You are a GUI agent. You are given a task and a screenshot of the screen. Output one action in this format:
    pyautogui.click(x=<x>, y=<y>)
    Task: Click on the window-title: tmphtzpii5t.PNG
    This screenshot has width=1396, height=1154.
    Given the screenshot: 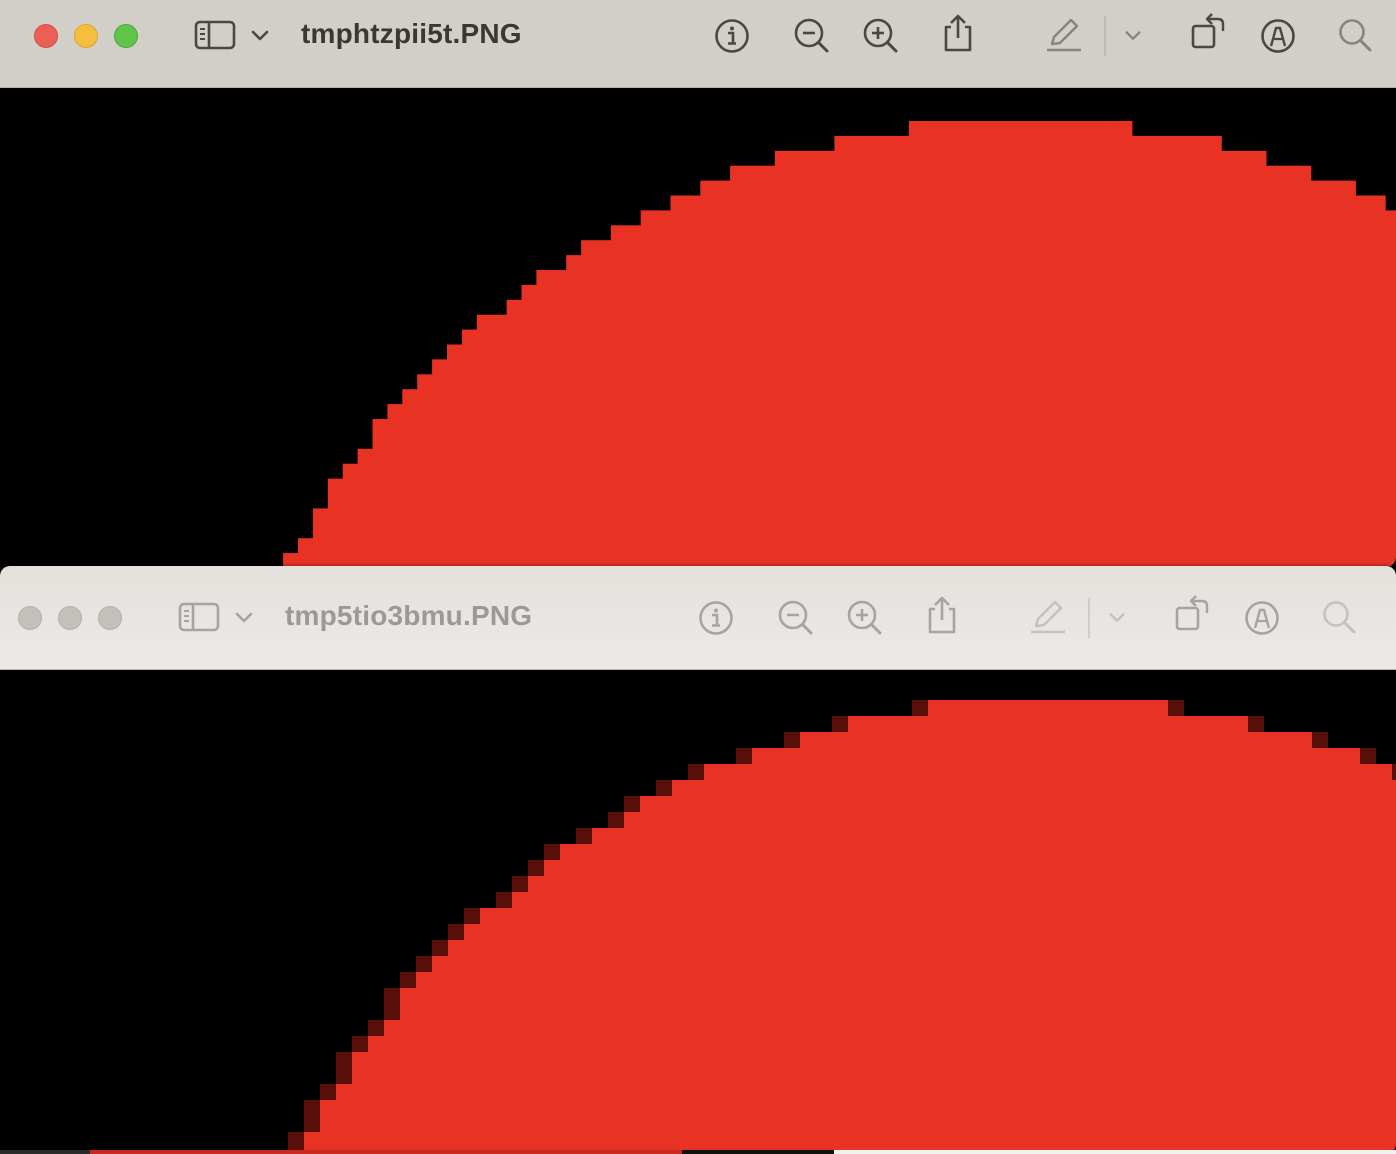 What is the action you would take?
    pyautogui.click(x=411, y=33)
    